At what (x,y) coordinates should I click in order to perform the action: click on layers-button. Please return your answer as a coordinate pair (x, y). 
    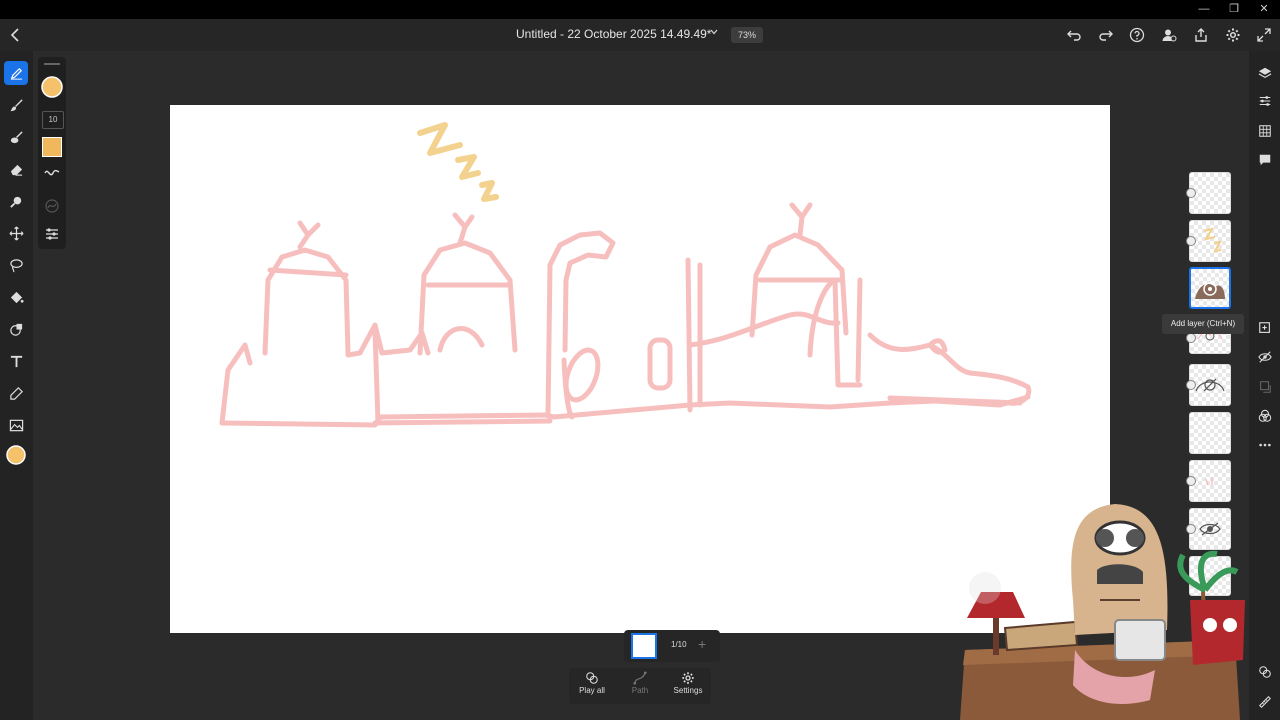
    Looking at the image, I should click on (1265, 73).